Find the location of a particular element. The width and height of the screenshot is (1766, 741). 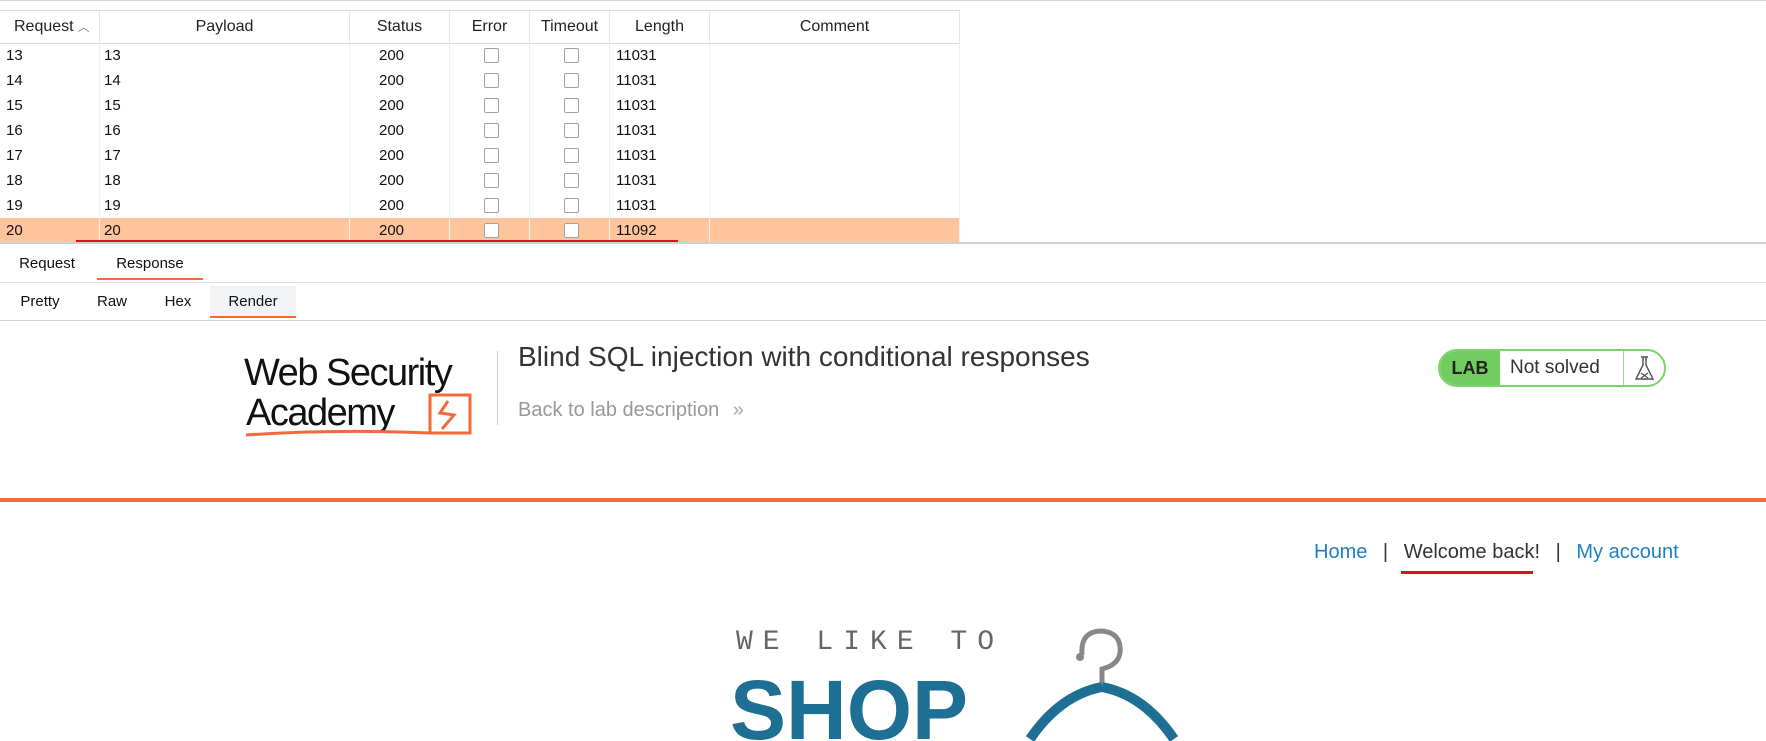

column-label: Comment is located at coordinates (834, 26).